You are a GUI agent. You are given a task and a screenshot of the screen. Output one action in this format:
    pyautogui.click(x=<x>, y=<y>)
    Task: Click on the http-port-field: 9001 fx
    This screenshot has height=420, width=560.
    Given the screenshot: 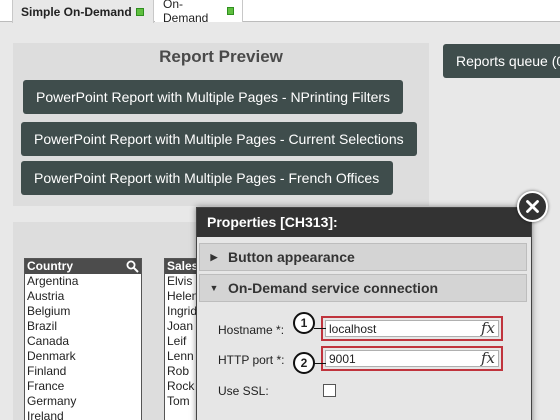 What is the action you would take?
    pyautogui.click(x=412, y=358)
    